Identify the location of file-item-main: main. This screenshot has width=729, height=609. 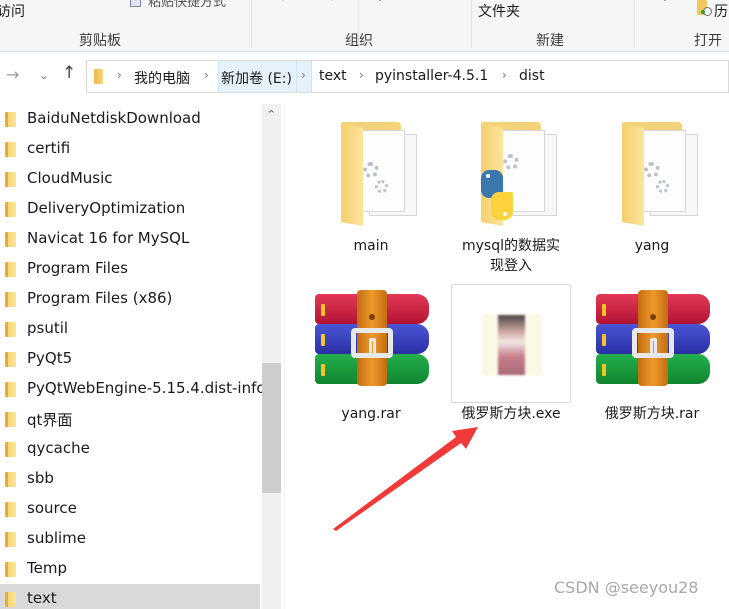
(371, 184).